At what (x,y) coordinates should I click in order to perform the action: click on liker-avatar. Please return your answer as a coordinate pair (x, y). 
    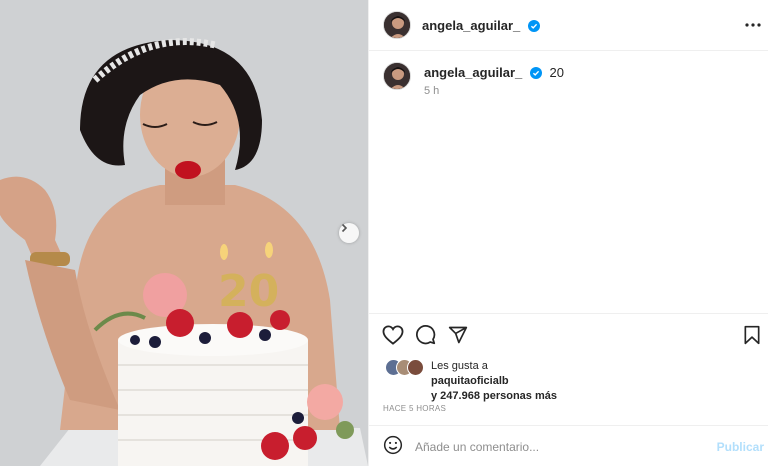
    Looking at the image, I should click on (415, 367).